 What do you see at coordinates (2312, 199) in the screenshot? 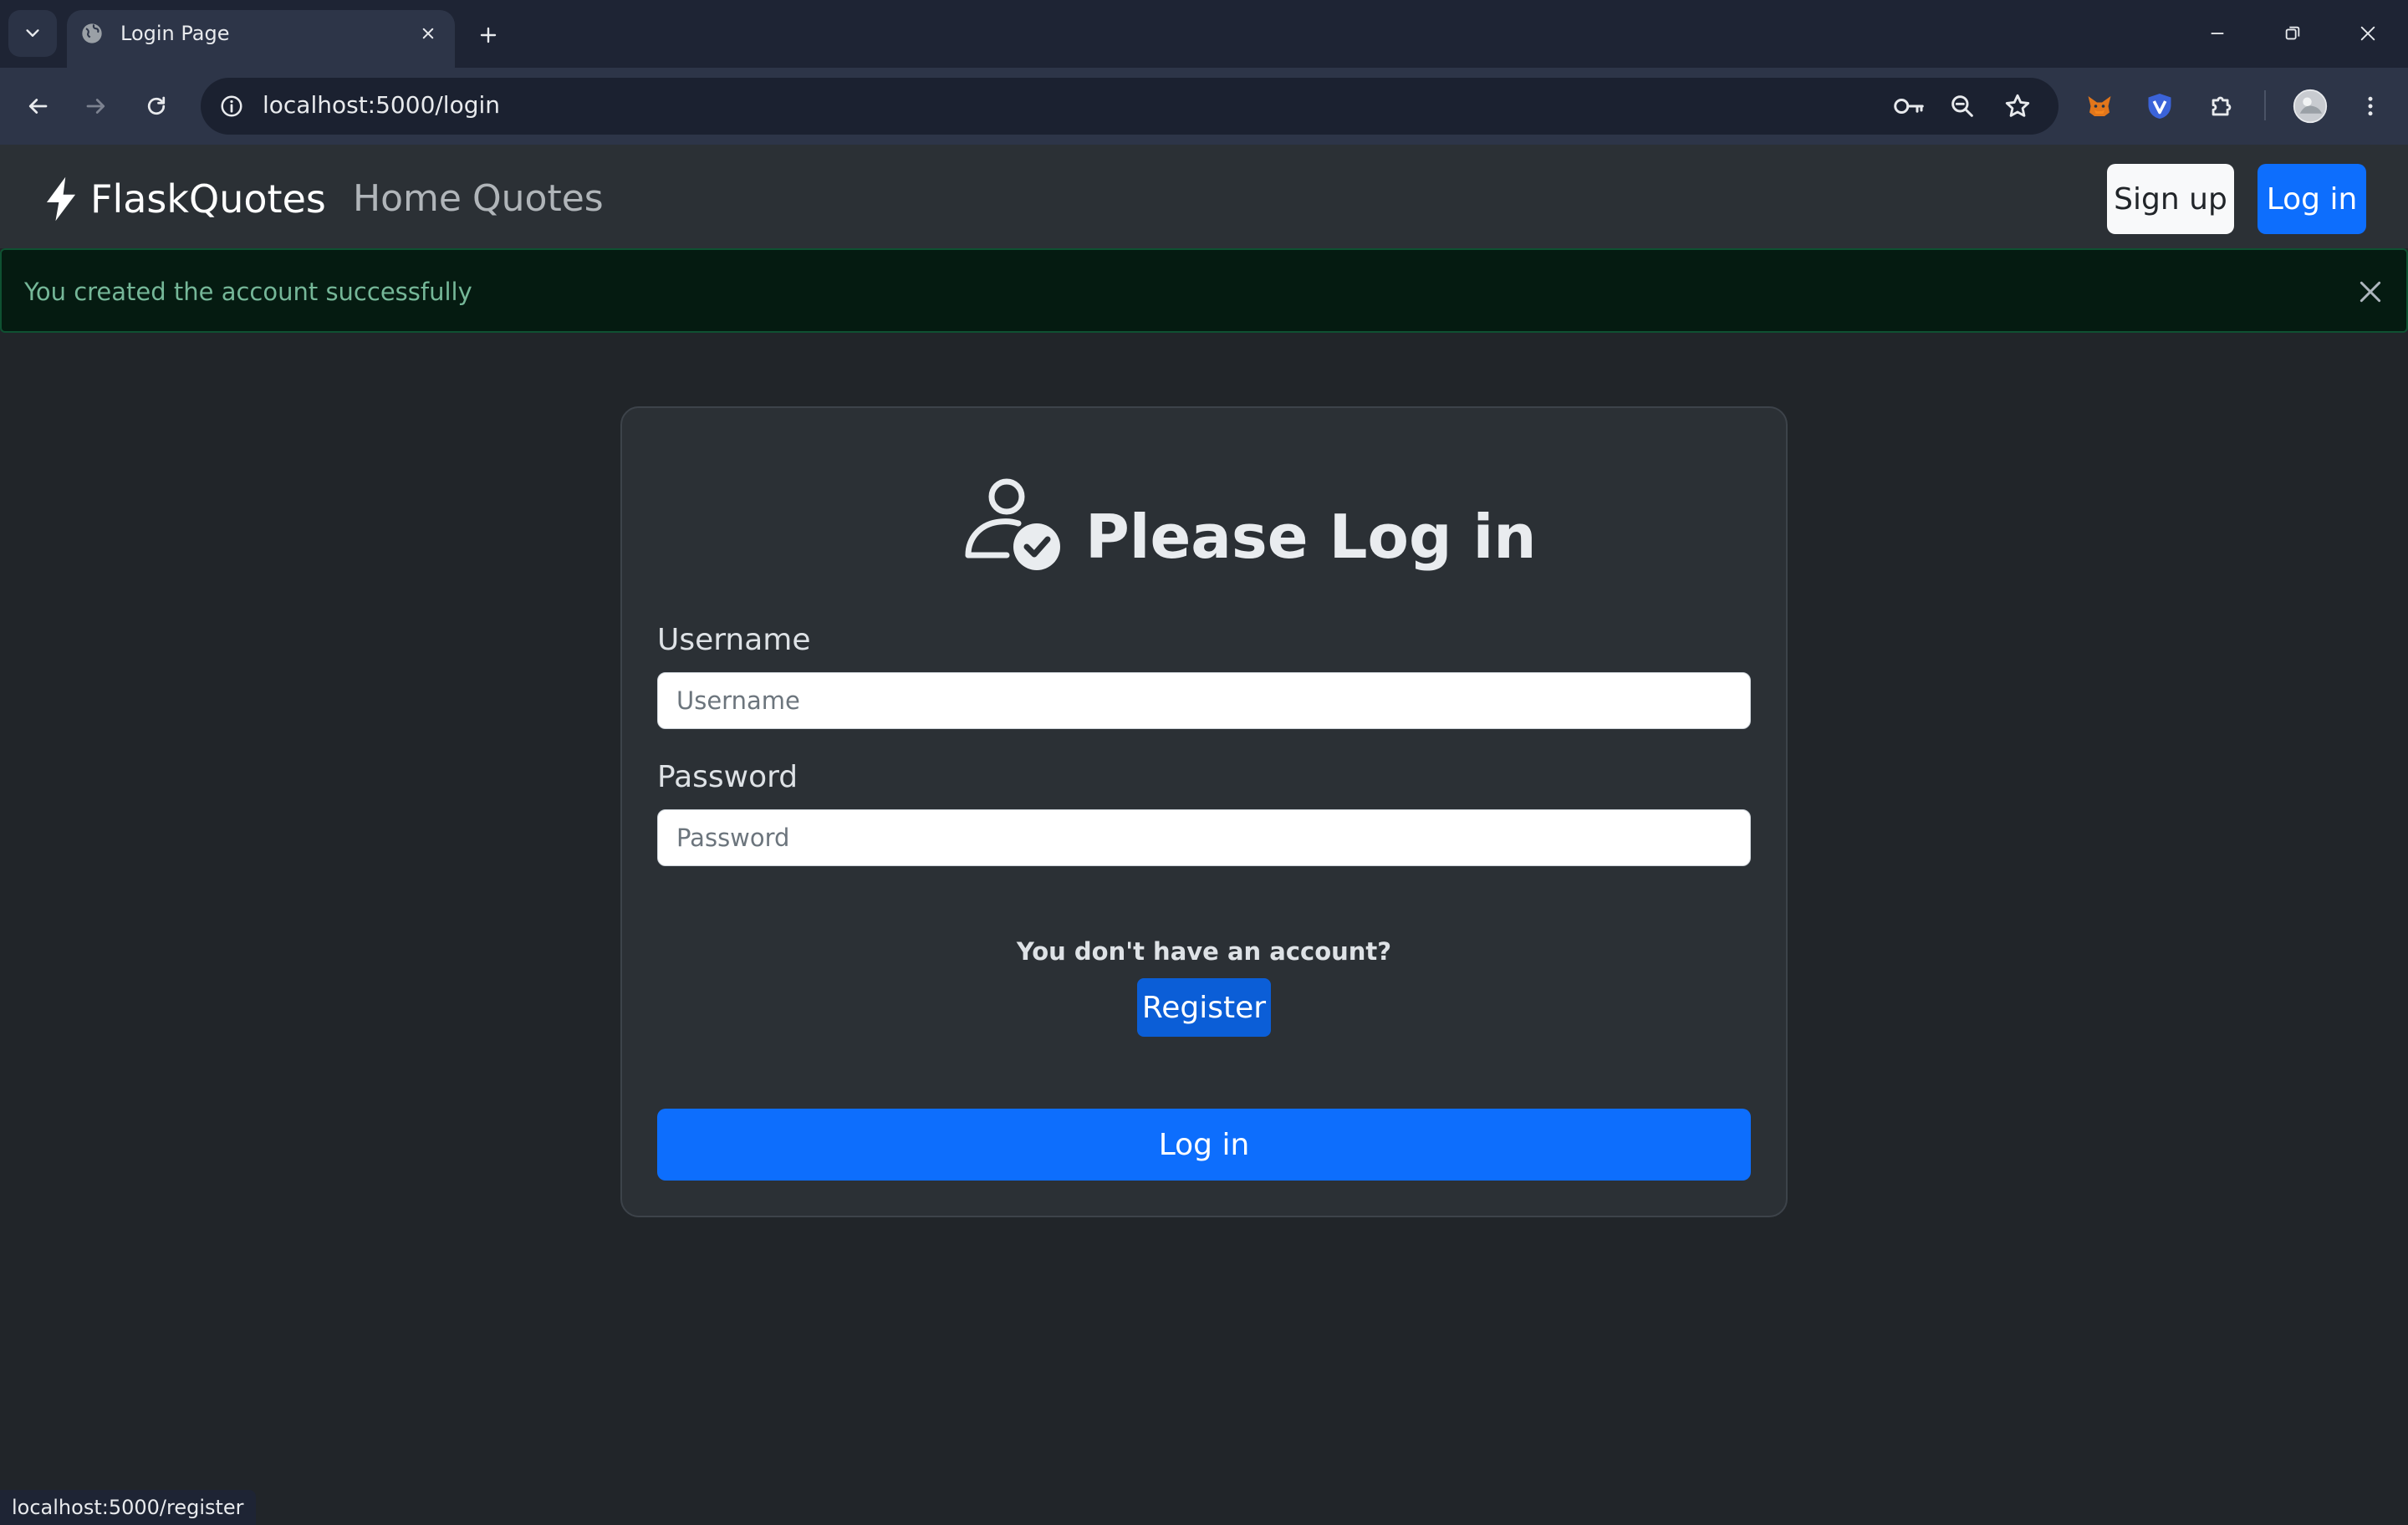
I see `navbar-login-button: Log in` at bounding box center [2312, 199].